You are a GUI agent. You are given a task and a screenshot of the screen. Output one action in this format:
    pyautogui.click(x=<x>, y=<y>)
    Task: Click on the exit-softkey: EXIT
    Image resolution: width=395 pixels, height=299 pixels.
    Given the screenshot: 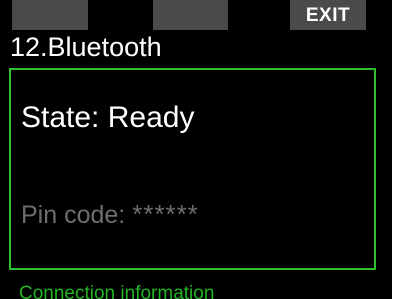 What is the action you would take?
    pyautogui.click(x=328, y=15)
    